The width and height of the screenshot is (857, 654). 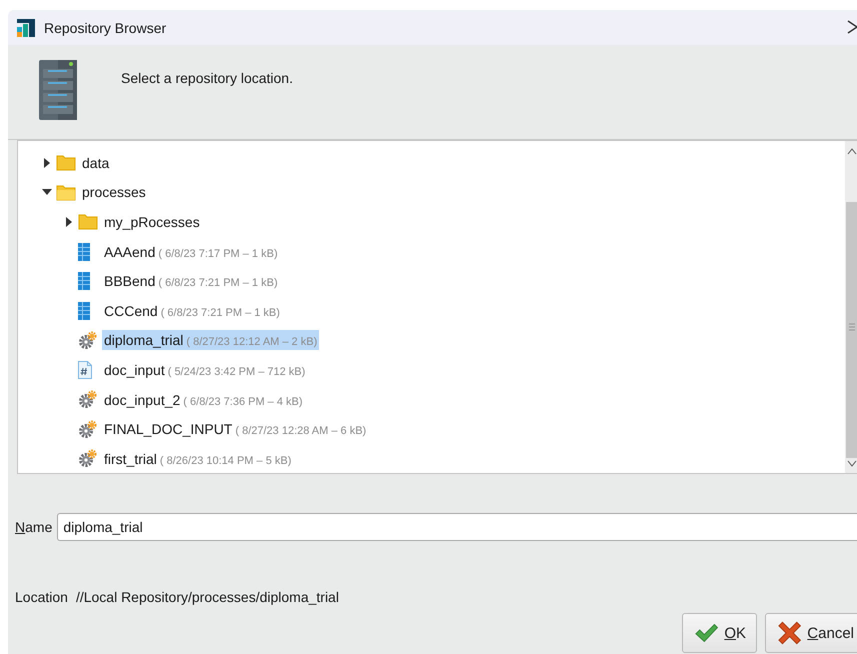 I want to click on tree-item: CCCend ( 6/8/23 7:21 PM – 1 kB), so click(x=192, y=310).